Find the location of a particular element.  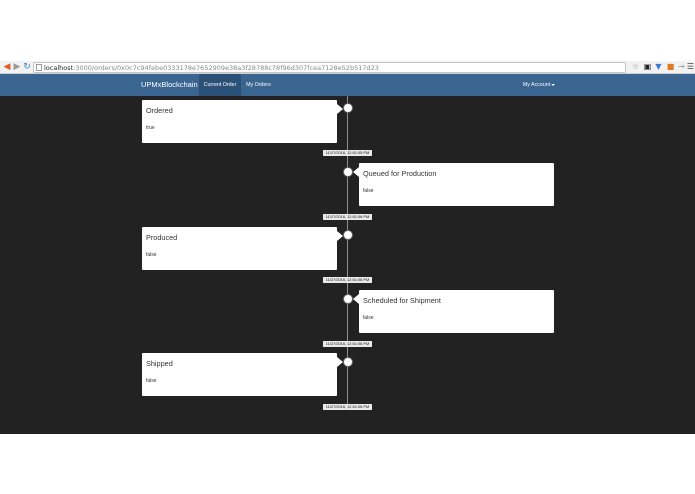

panel-title: Ordered is located at coordinates (159, 110).